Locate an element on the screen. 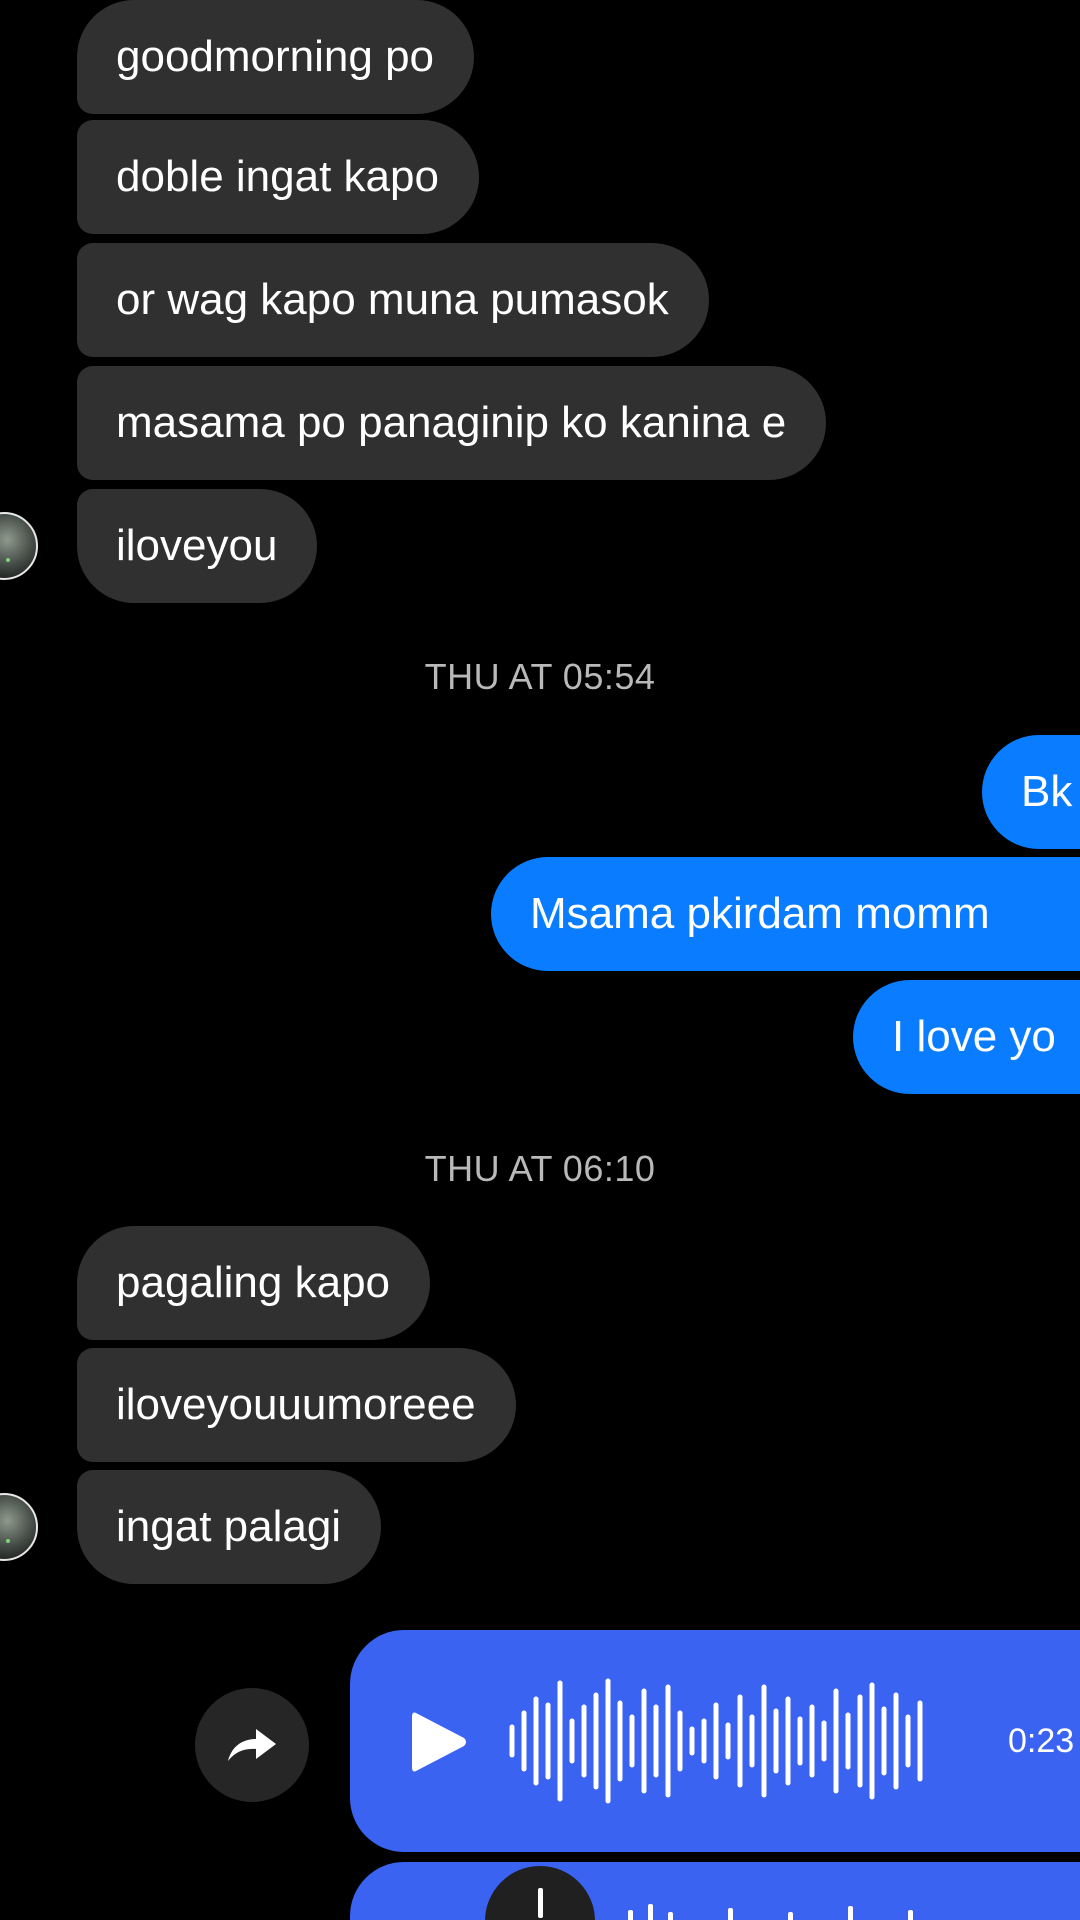 This screenshot has width=1080, height=1920. incoming-message: masama po panaginip ko kanina e is located at coordinates (452, 423).